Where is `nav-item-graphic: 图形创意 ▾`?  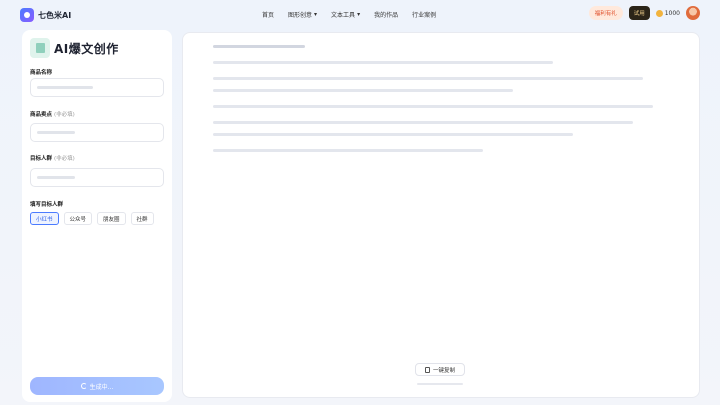
nav-item-graphic: 图形创意 ▾ is located at coordinates (302, 14).